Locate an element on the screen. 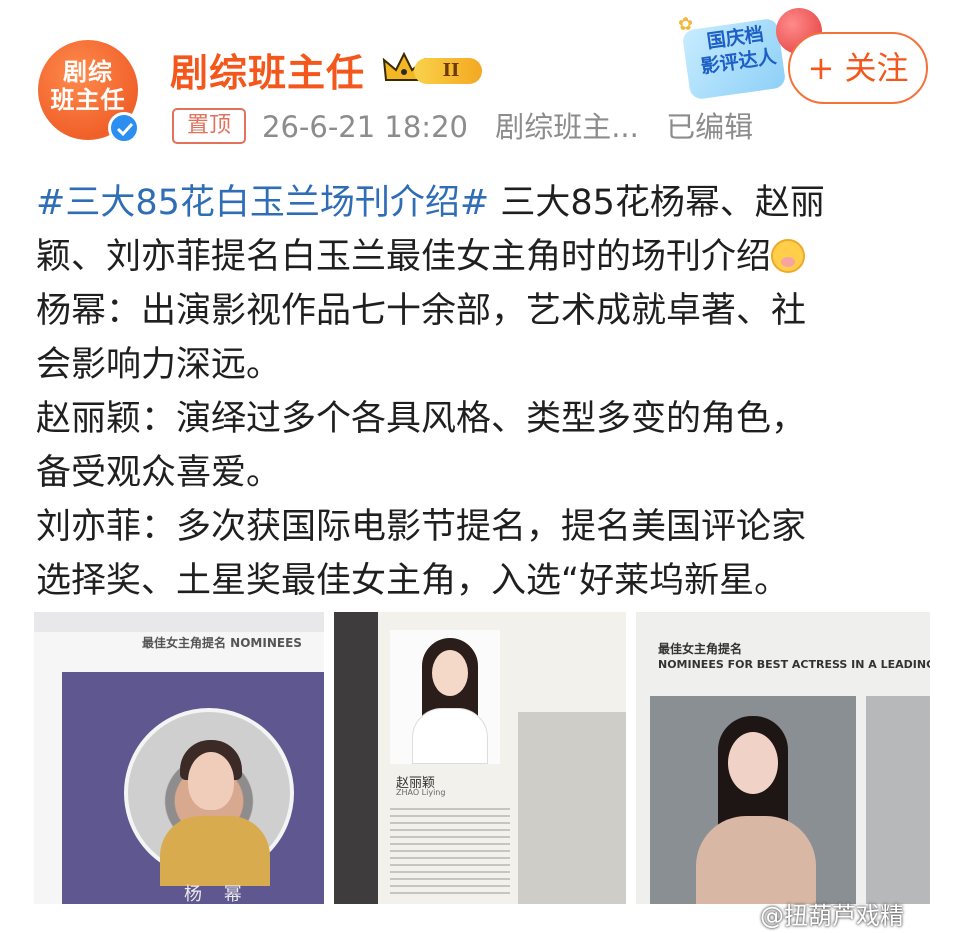  image-1-heading: 最佳女主角提名 NOMINEES is located at coordinates (222, 643).